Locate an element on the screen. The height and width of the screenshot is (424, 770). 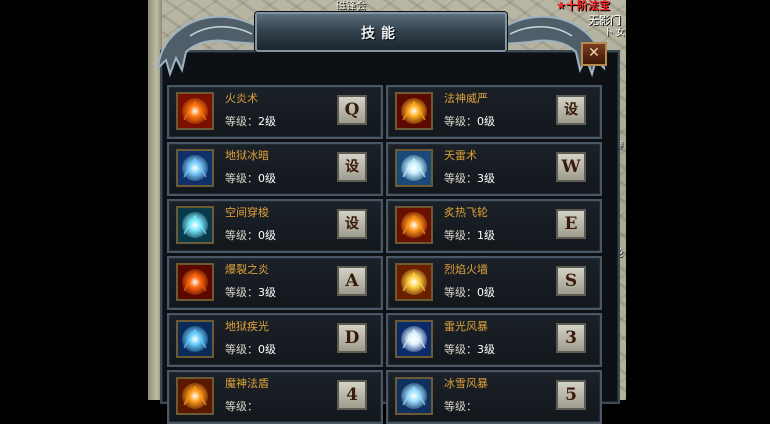
panel-title: 技能 is located at coordinates (381, 34).